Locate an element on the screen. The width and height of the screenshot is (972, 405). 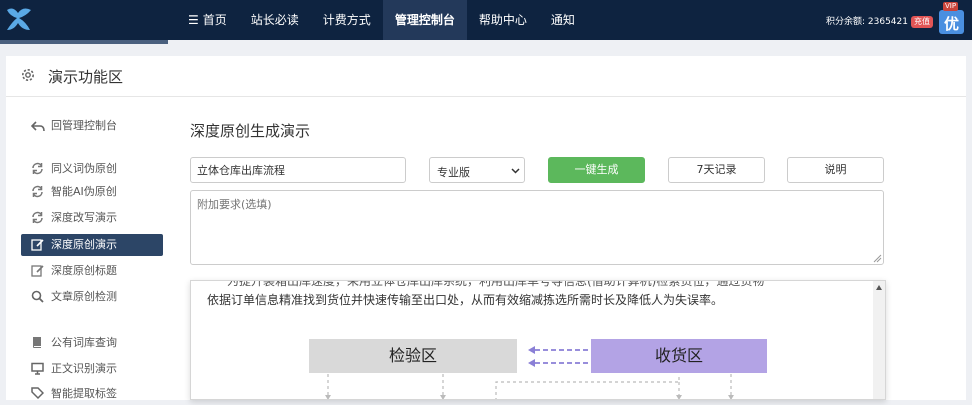
help-button: 说明 is located at coordinates (835, 170).